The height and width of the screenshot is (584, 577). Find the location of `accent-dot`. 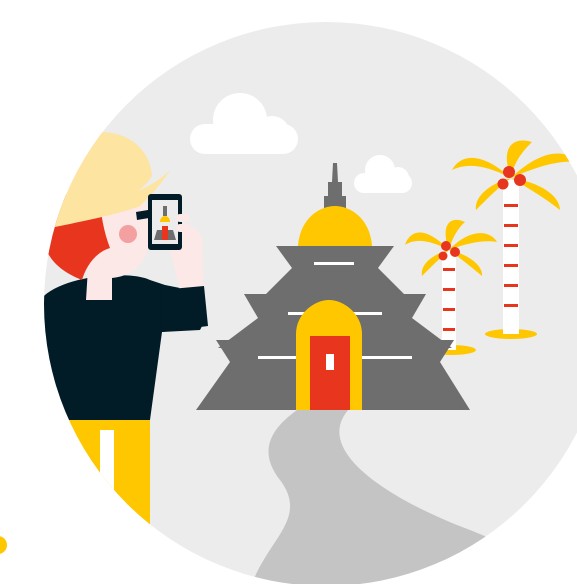

accent-dot is located at coordinates (3, 545).